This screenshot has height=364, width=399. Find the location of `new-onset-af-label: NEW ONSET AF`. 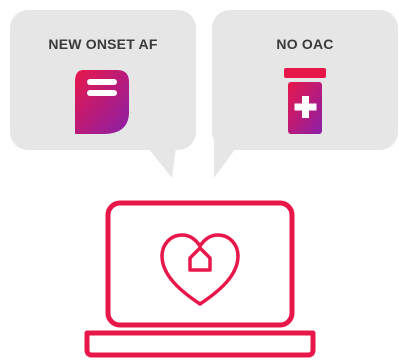

new-onset-af-label: NEW ONSET AF is located at coordinates (103, 44).